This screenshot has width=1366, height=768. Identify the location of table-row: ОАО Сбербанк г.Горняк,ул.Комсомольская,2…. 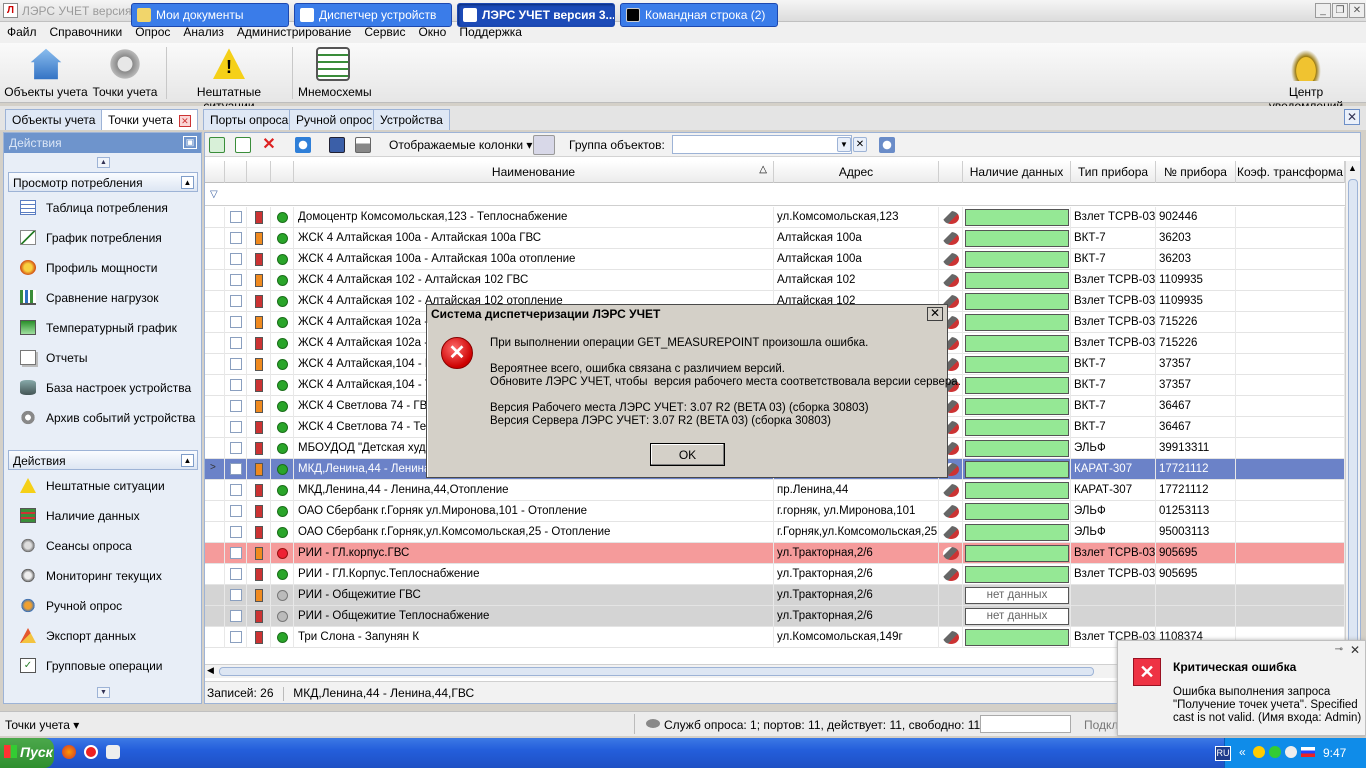
(775, 532).